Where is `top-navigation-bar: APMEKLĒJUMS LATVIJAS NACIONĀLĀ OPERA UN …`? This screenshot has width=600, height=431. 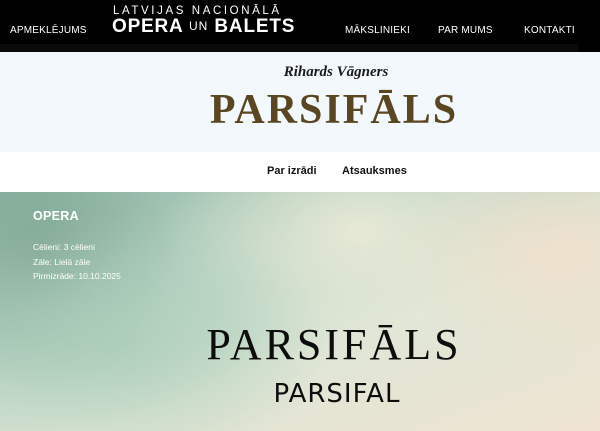
top-navigation-bar: APMEKLĒJUMS LATVIJAS NACIONĀLĀ OPERA UN … is located at coordinates (300, 26).